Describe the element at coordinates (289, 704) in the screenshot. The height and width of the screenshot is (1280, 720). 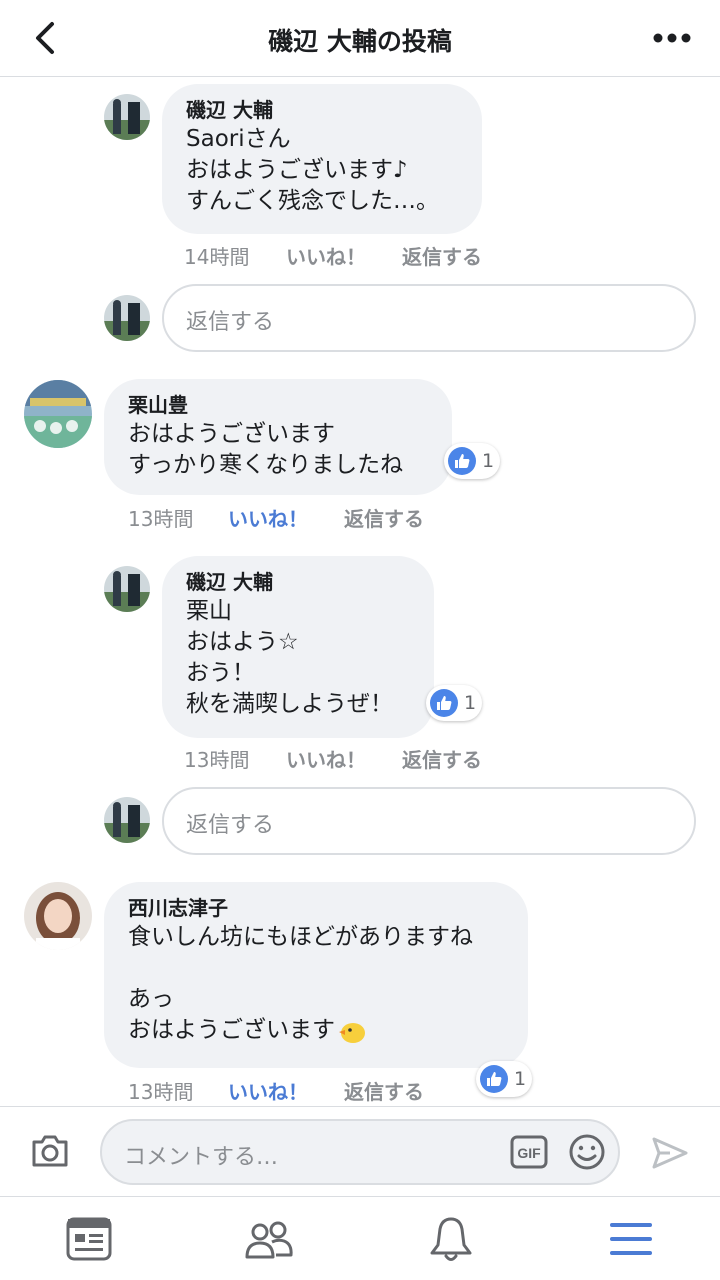
I see `comment-text-line: 秋を満喫しようぜ！` at that location.